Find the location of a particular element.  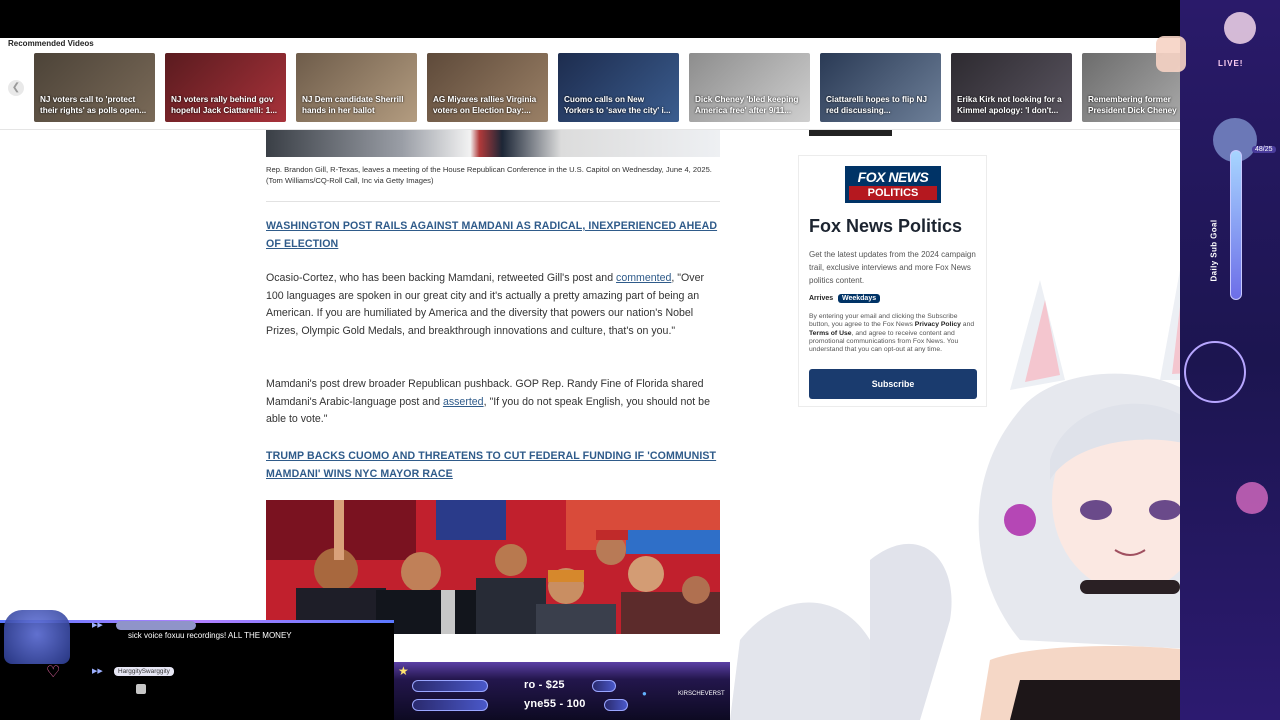

top-black-bar is located at coordinates (640, 19).